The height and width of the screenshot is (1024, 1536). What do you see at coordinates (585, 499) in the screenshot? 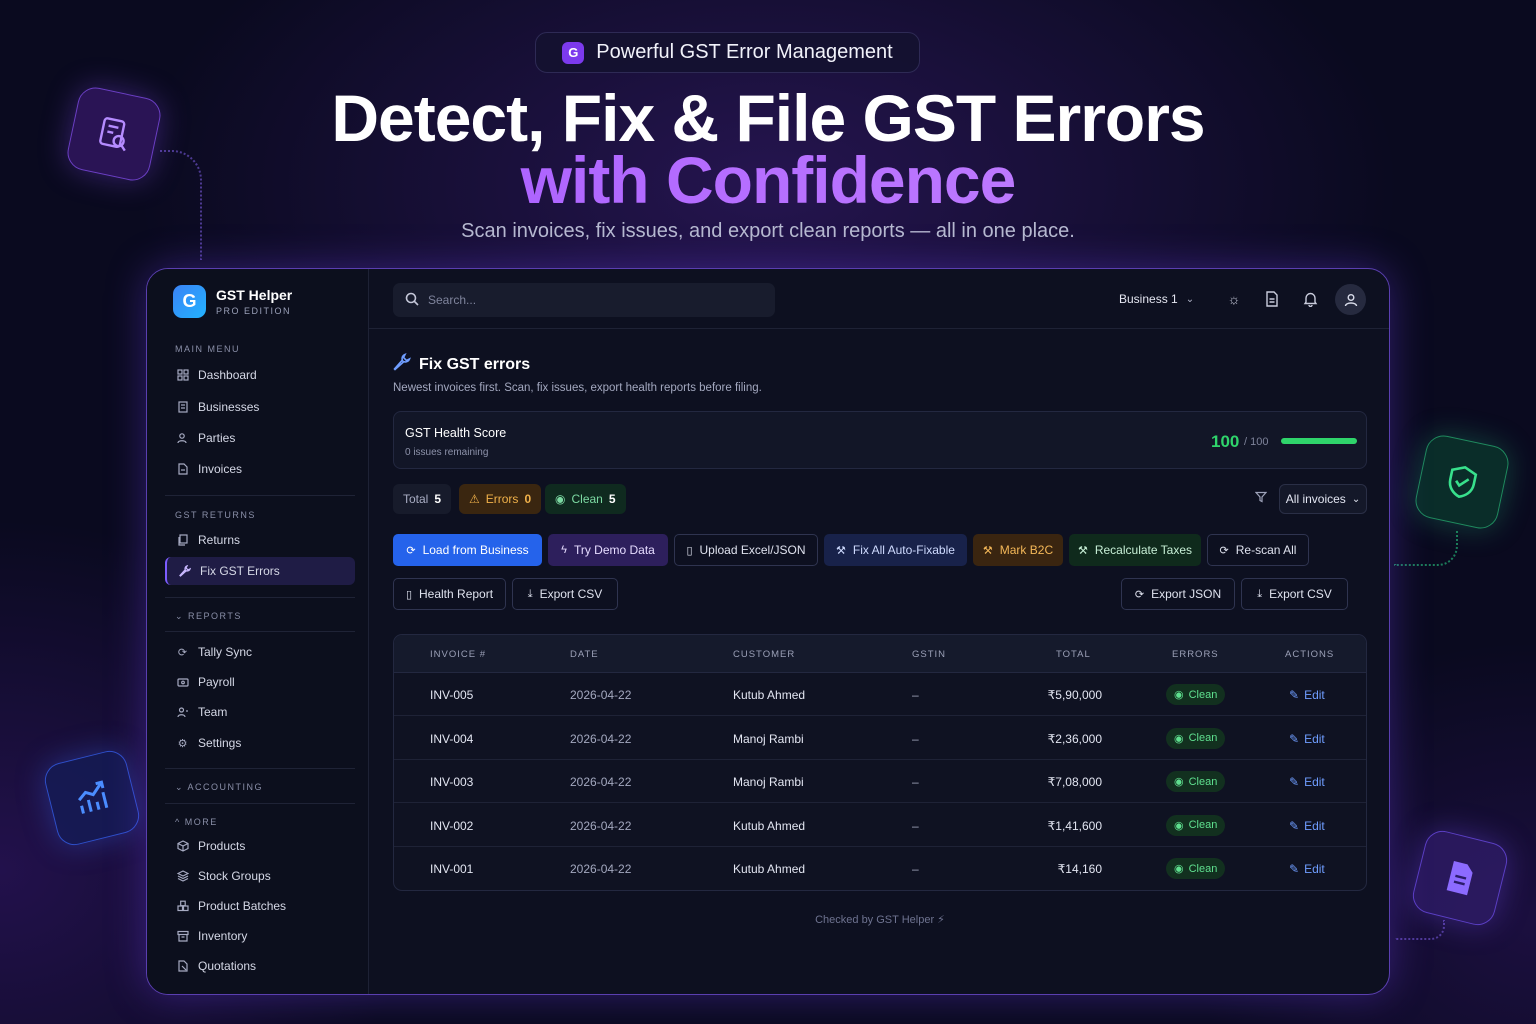
I see `clean-chip: ◉ Clean 5` at bounding box center [585, 499].